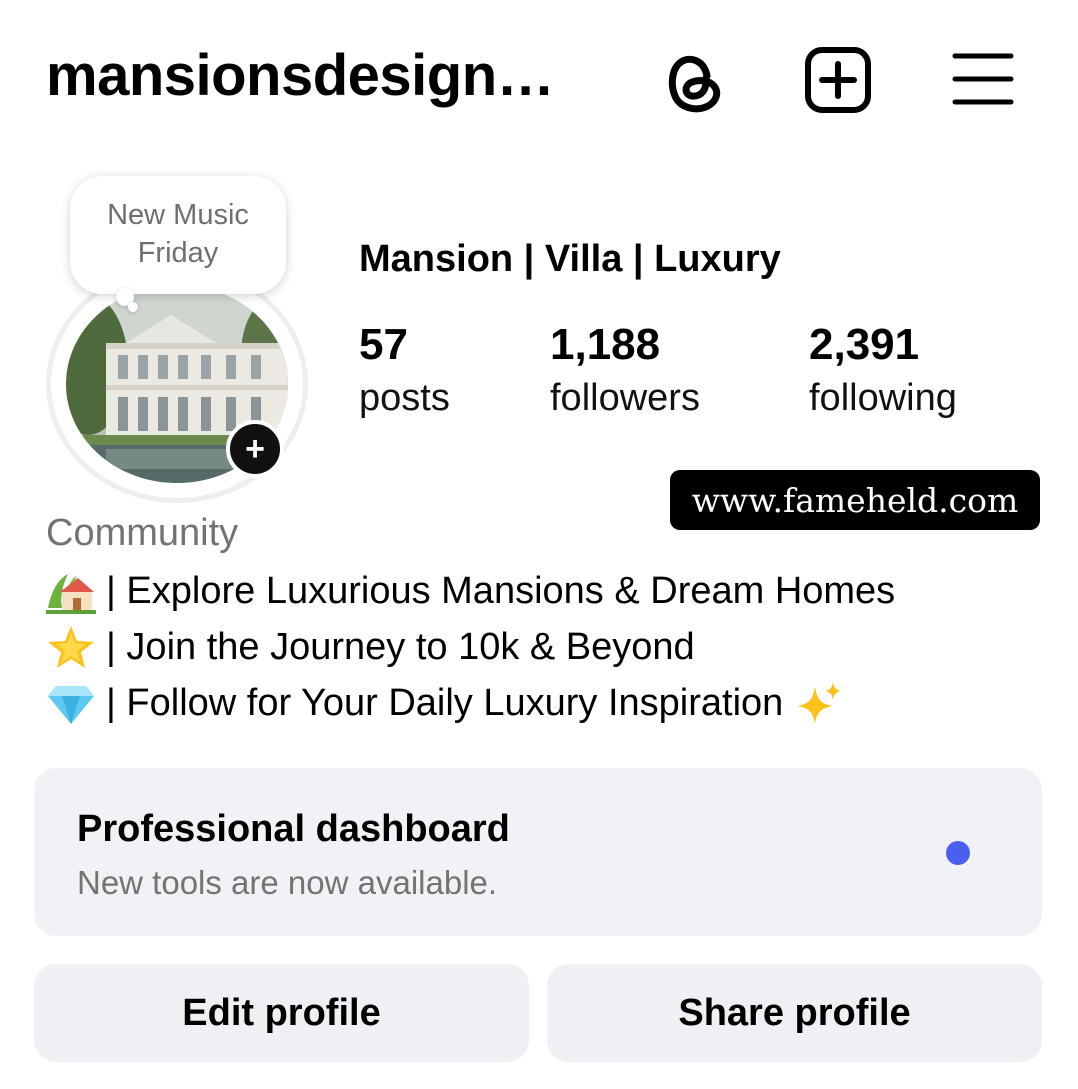 This screenshot has width=1078, height=1089. Describe the element at coordinates (883, 371) in the screenshot. I see `stat-following: 2,391 following` at that location.